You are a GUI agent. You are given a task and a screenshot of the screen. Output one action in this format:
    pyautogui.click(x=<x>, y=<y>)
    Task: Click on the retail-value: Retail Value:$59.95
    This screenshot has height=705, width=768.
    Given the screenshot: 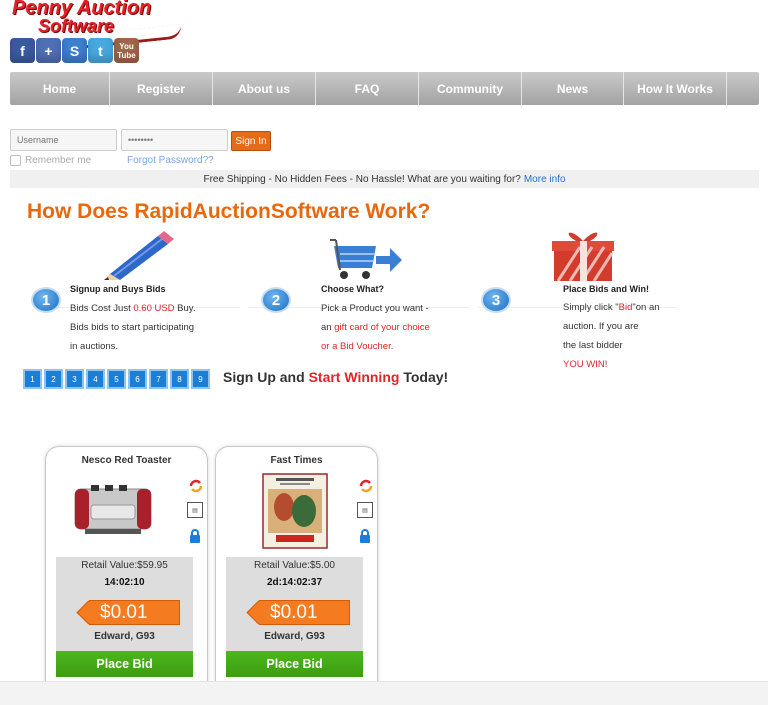 What is the action you would take?
    pyautogui.click(x=124, y=565)
    